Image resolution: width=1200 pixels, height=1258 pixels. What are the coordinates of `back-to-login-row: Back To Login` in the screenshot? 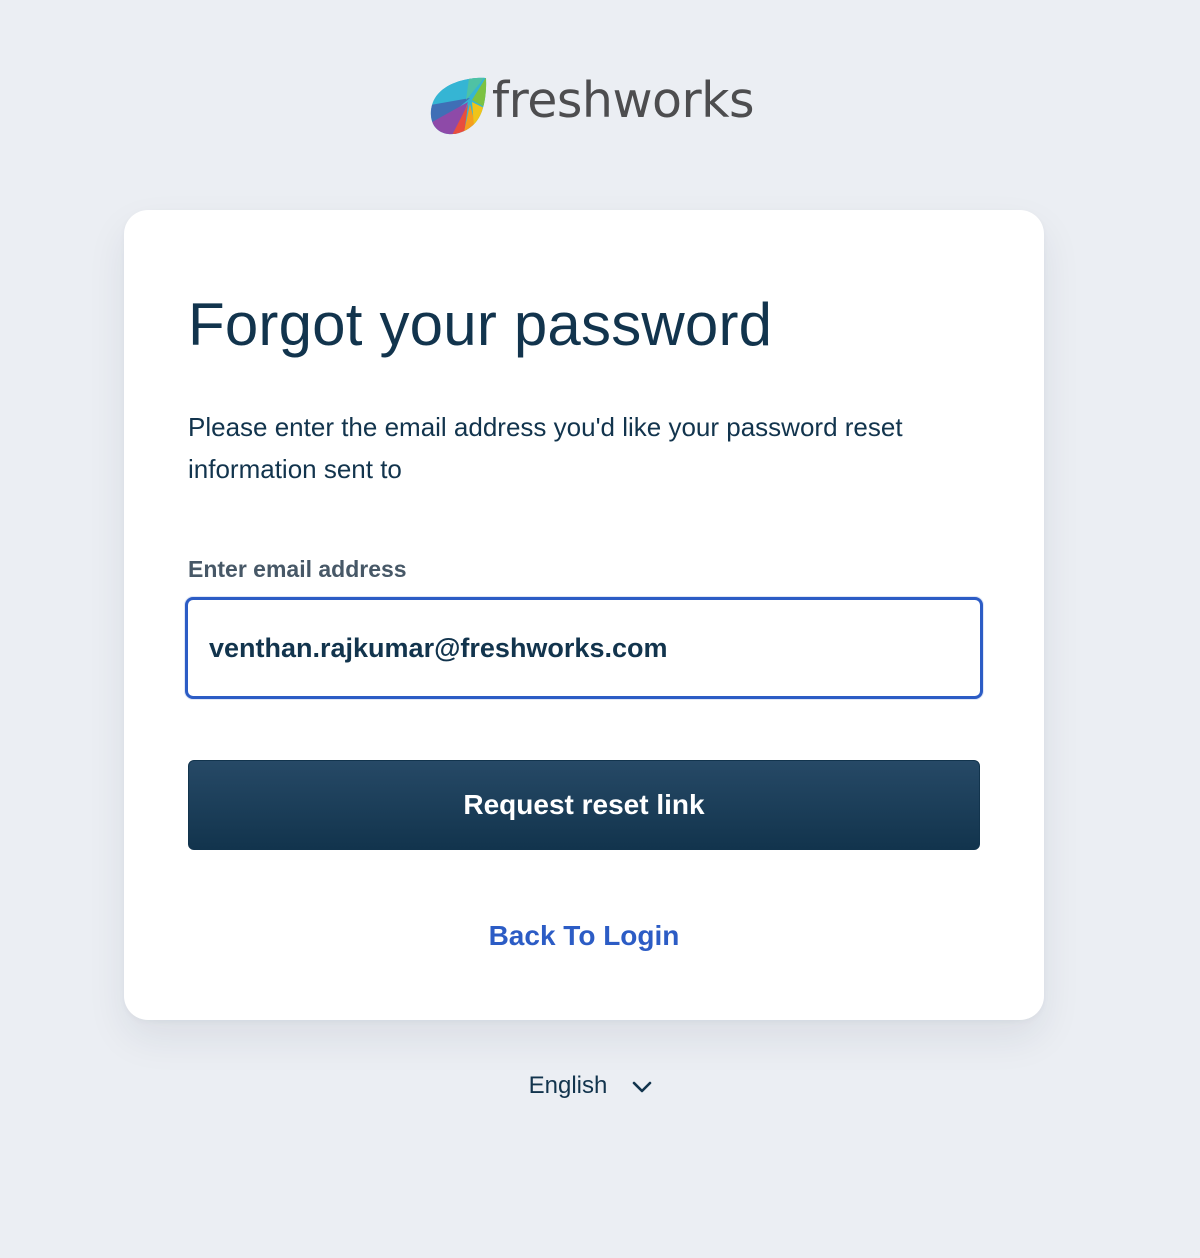 It's located at (584, 936).